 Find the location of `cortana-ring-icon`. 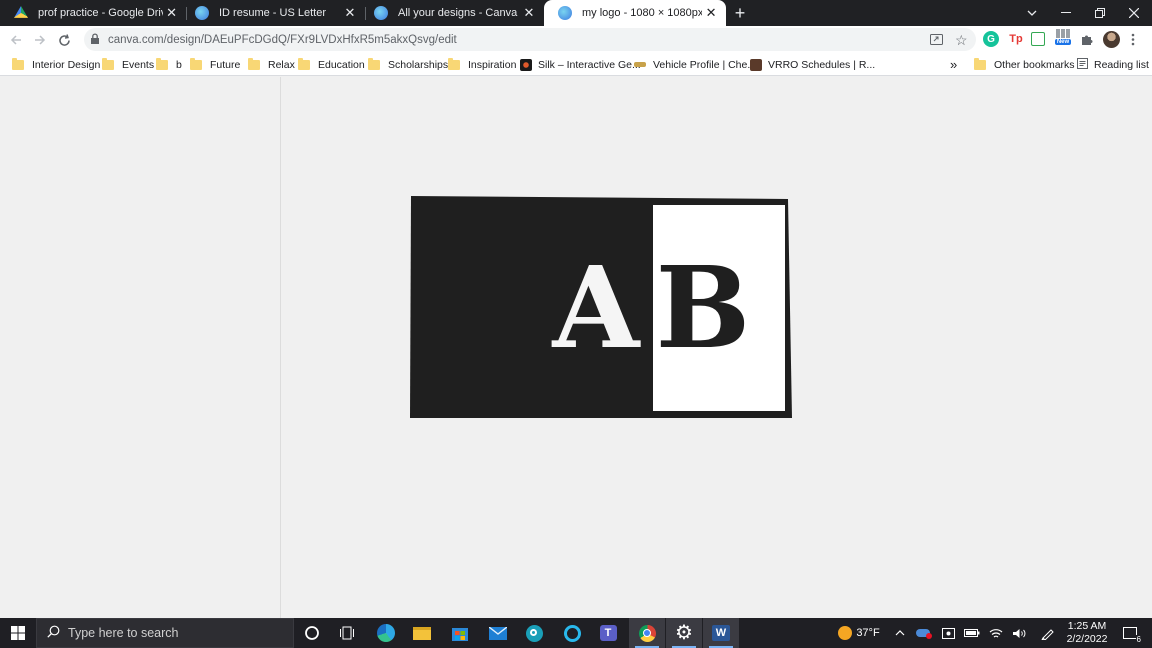

cortana-ring-icon is located at coordinates (572, 633).